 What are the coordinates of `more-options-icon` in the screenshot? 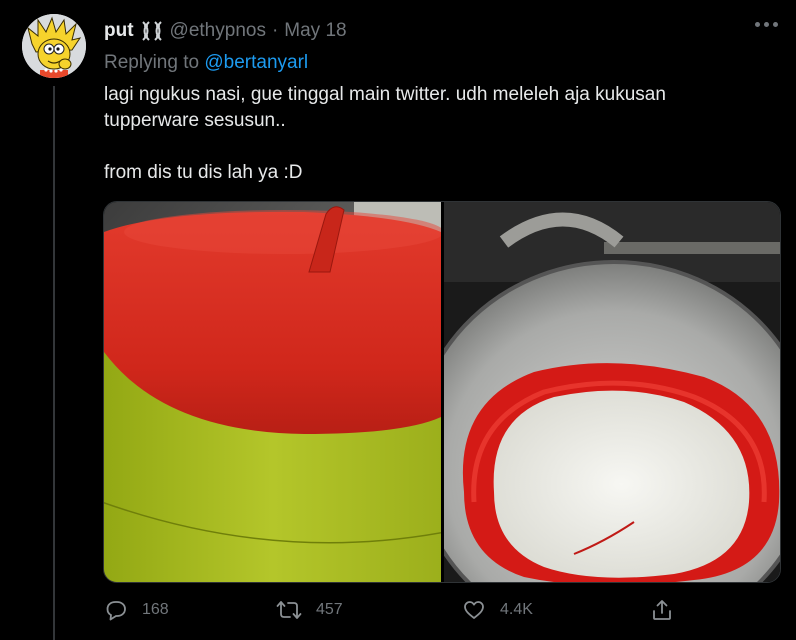 It's located at (766, 24).